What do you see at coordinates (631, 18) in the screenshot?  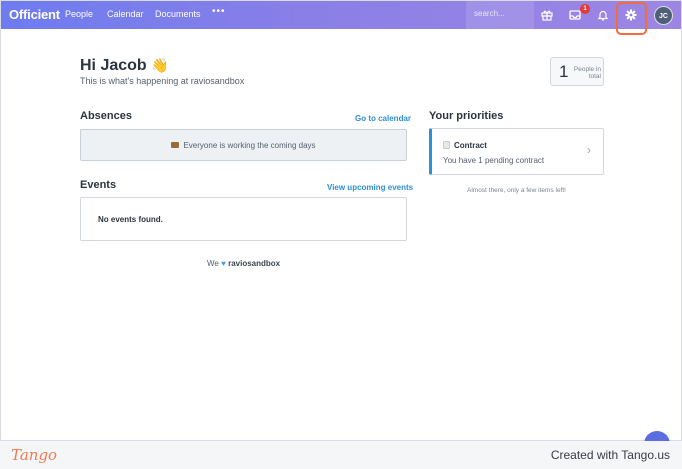 I see `settings-highlight` at bounding box center [631, 18].